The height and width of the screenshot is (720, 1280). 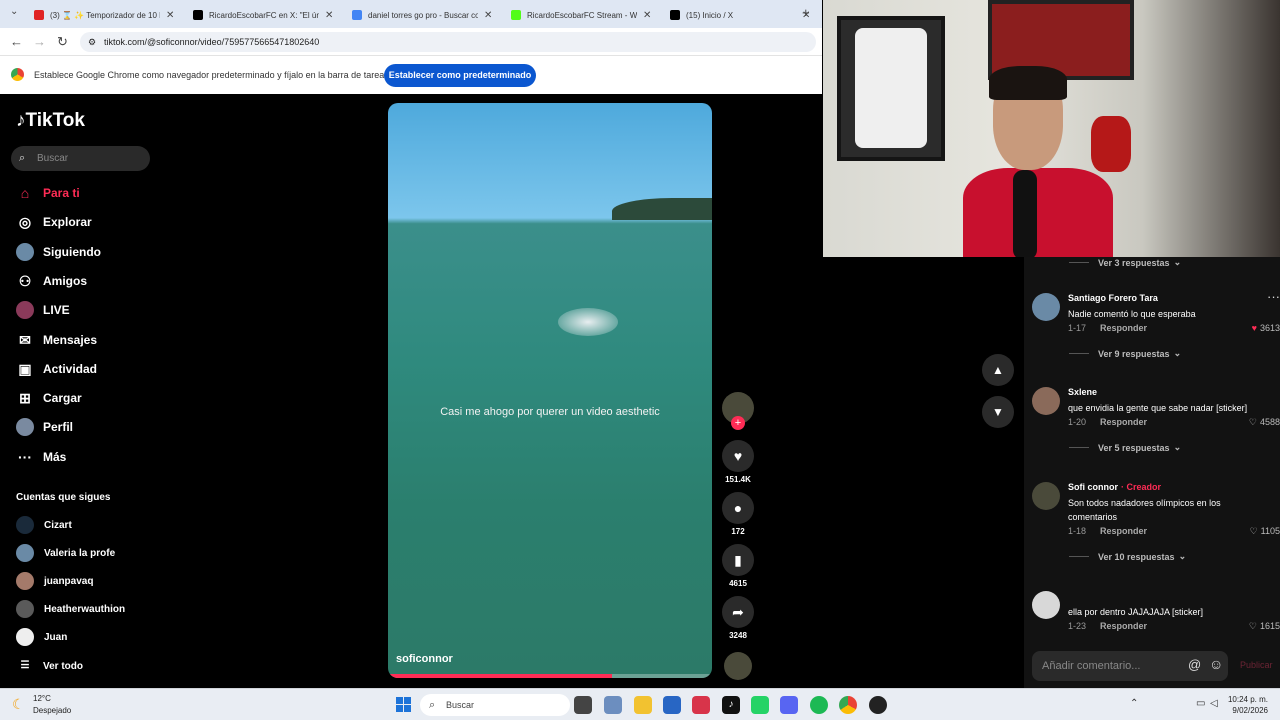 I want to click on previous-video-button: ▲, so click(x=998, y=370).